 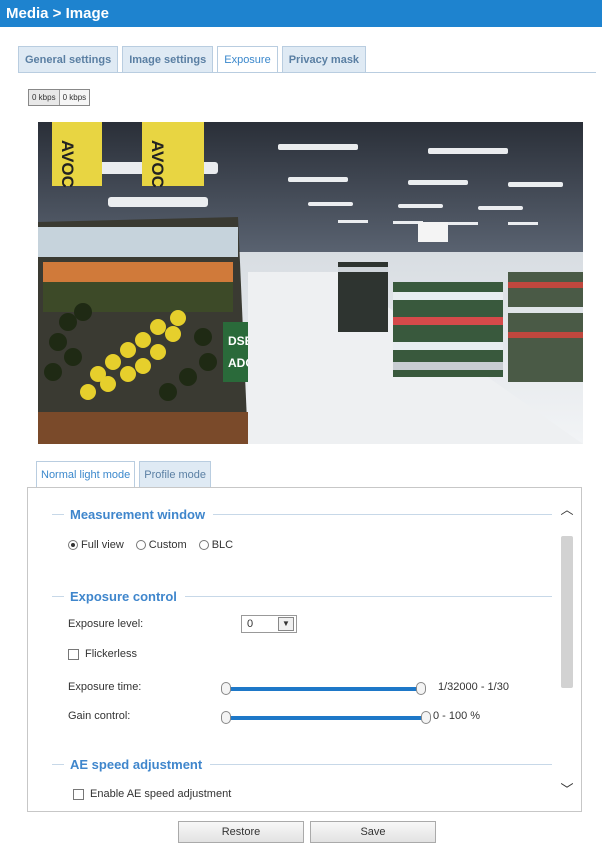 What do you see at coordinates (73, 545) in the screenshot?
I see `radio-full-view` at bounding box center [73, 545].